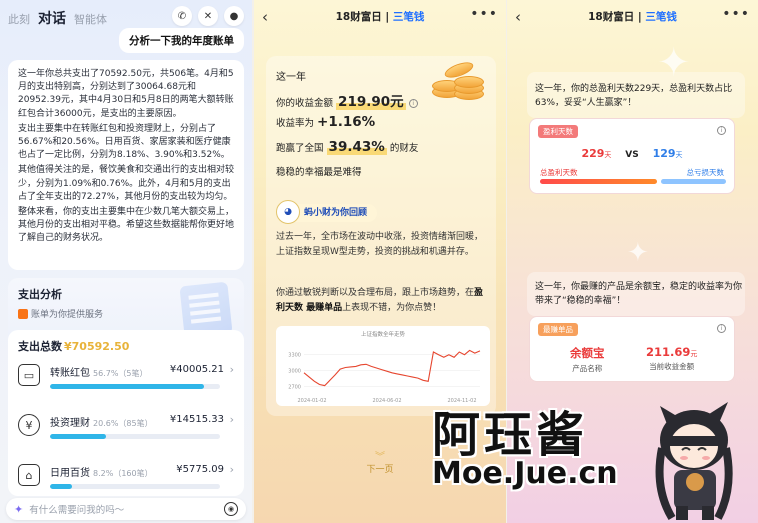 This screenshot has height=523, width=758. Describe the element at coordinates (234, 16) in the screenshot. I see `user-icon: ●` at that location.